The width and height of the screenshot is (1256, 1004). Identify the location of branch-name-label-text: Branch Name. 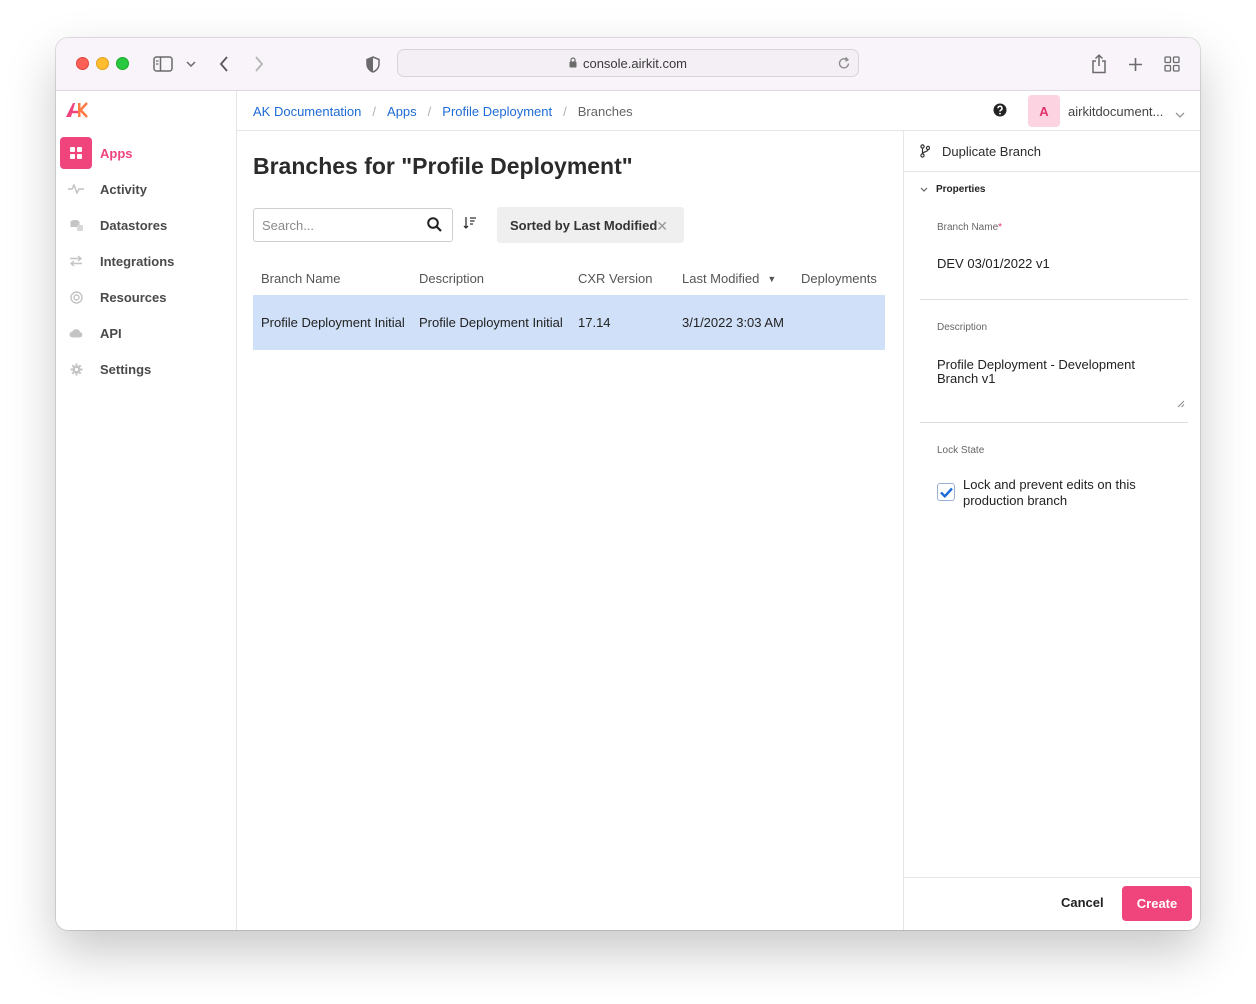
(968, 227).